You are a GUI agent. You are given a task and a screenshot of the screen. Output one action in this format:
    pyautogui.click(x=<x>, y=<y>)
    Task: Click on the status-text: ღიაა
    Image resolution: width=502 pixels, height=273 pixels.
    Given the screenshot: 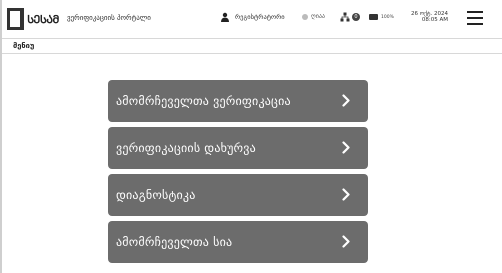 What is the action you would take?
    pyautogui.click(x=318, y=16)
    